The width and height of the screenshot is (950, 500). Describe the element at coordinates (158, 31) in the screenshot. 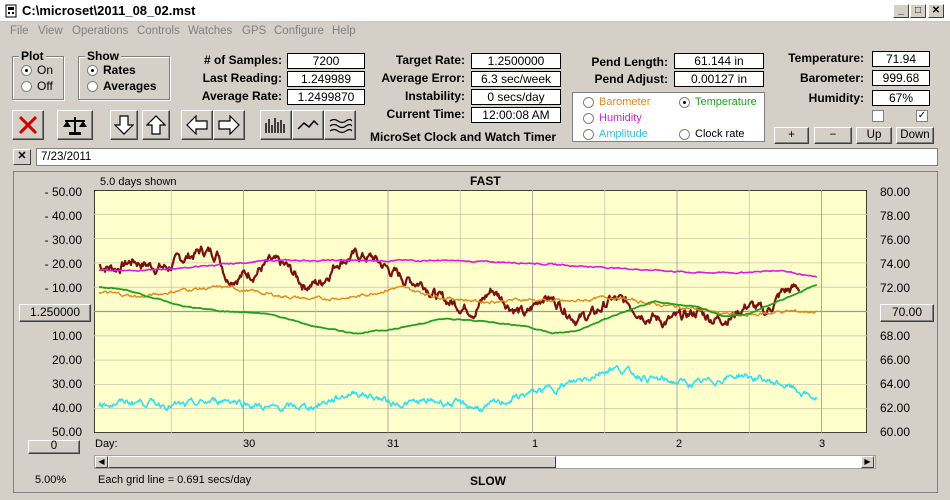

I see `menu-controls: Controls` at that location.